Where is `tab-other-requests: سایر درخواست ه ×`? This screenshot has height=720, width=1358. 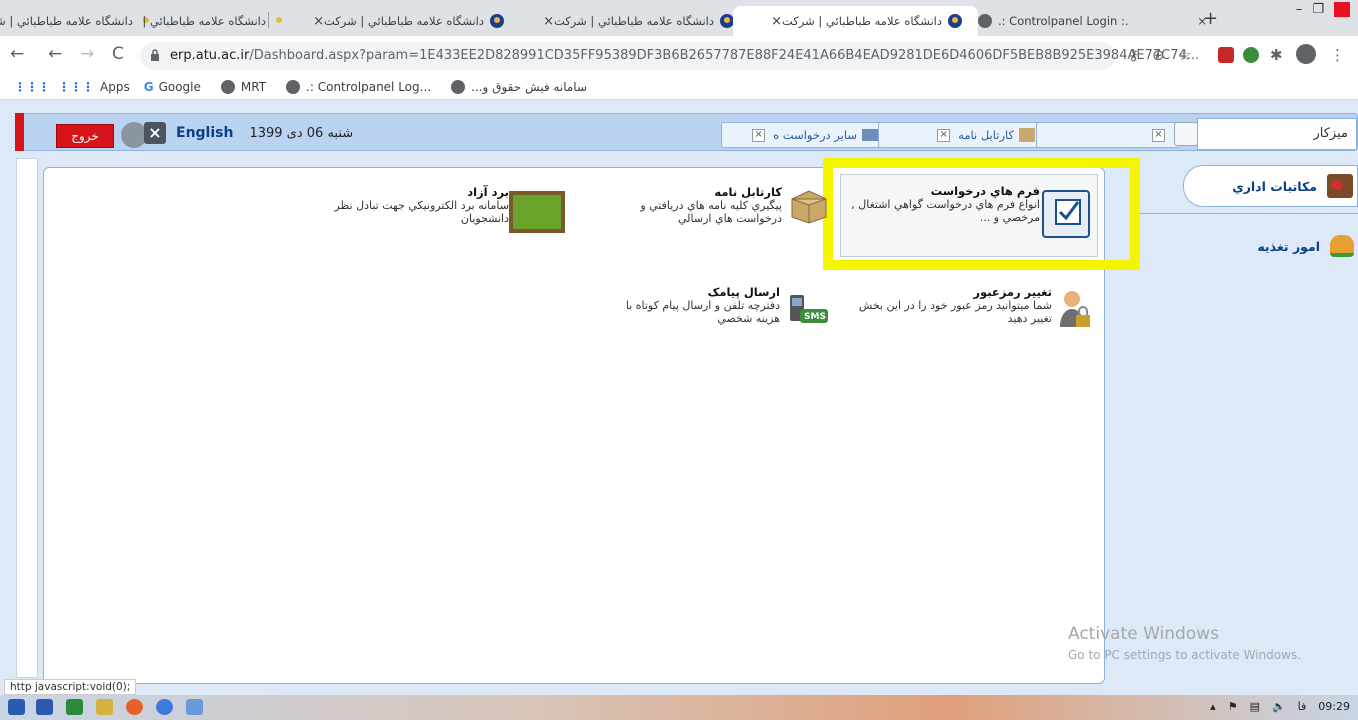
tab-other-requests: سایر درخواست ه × is located at coordinates (803, 135).